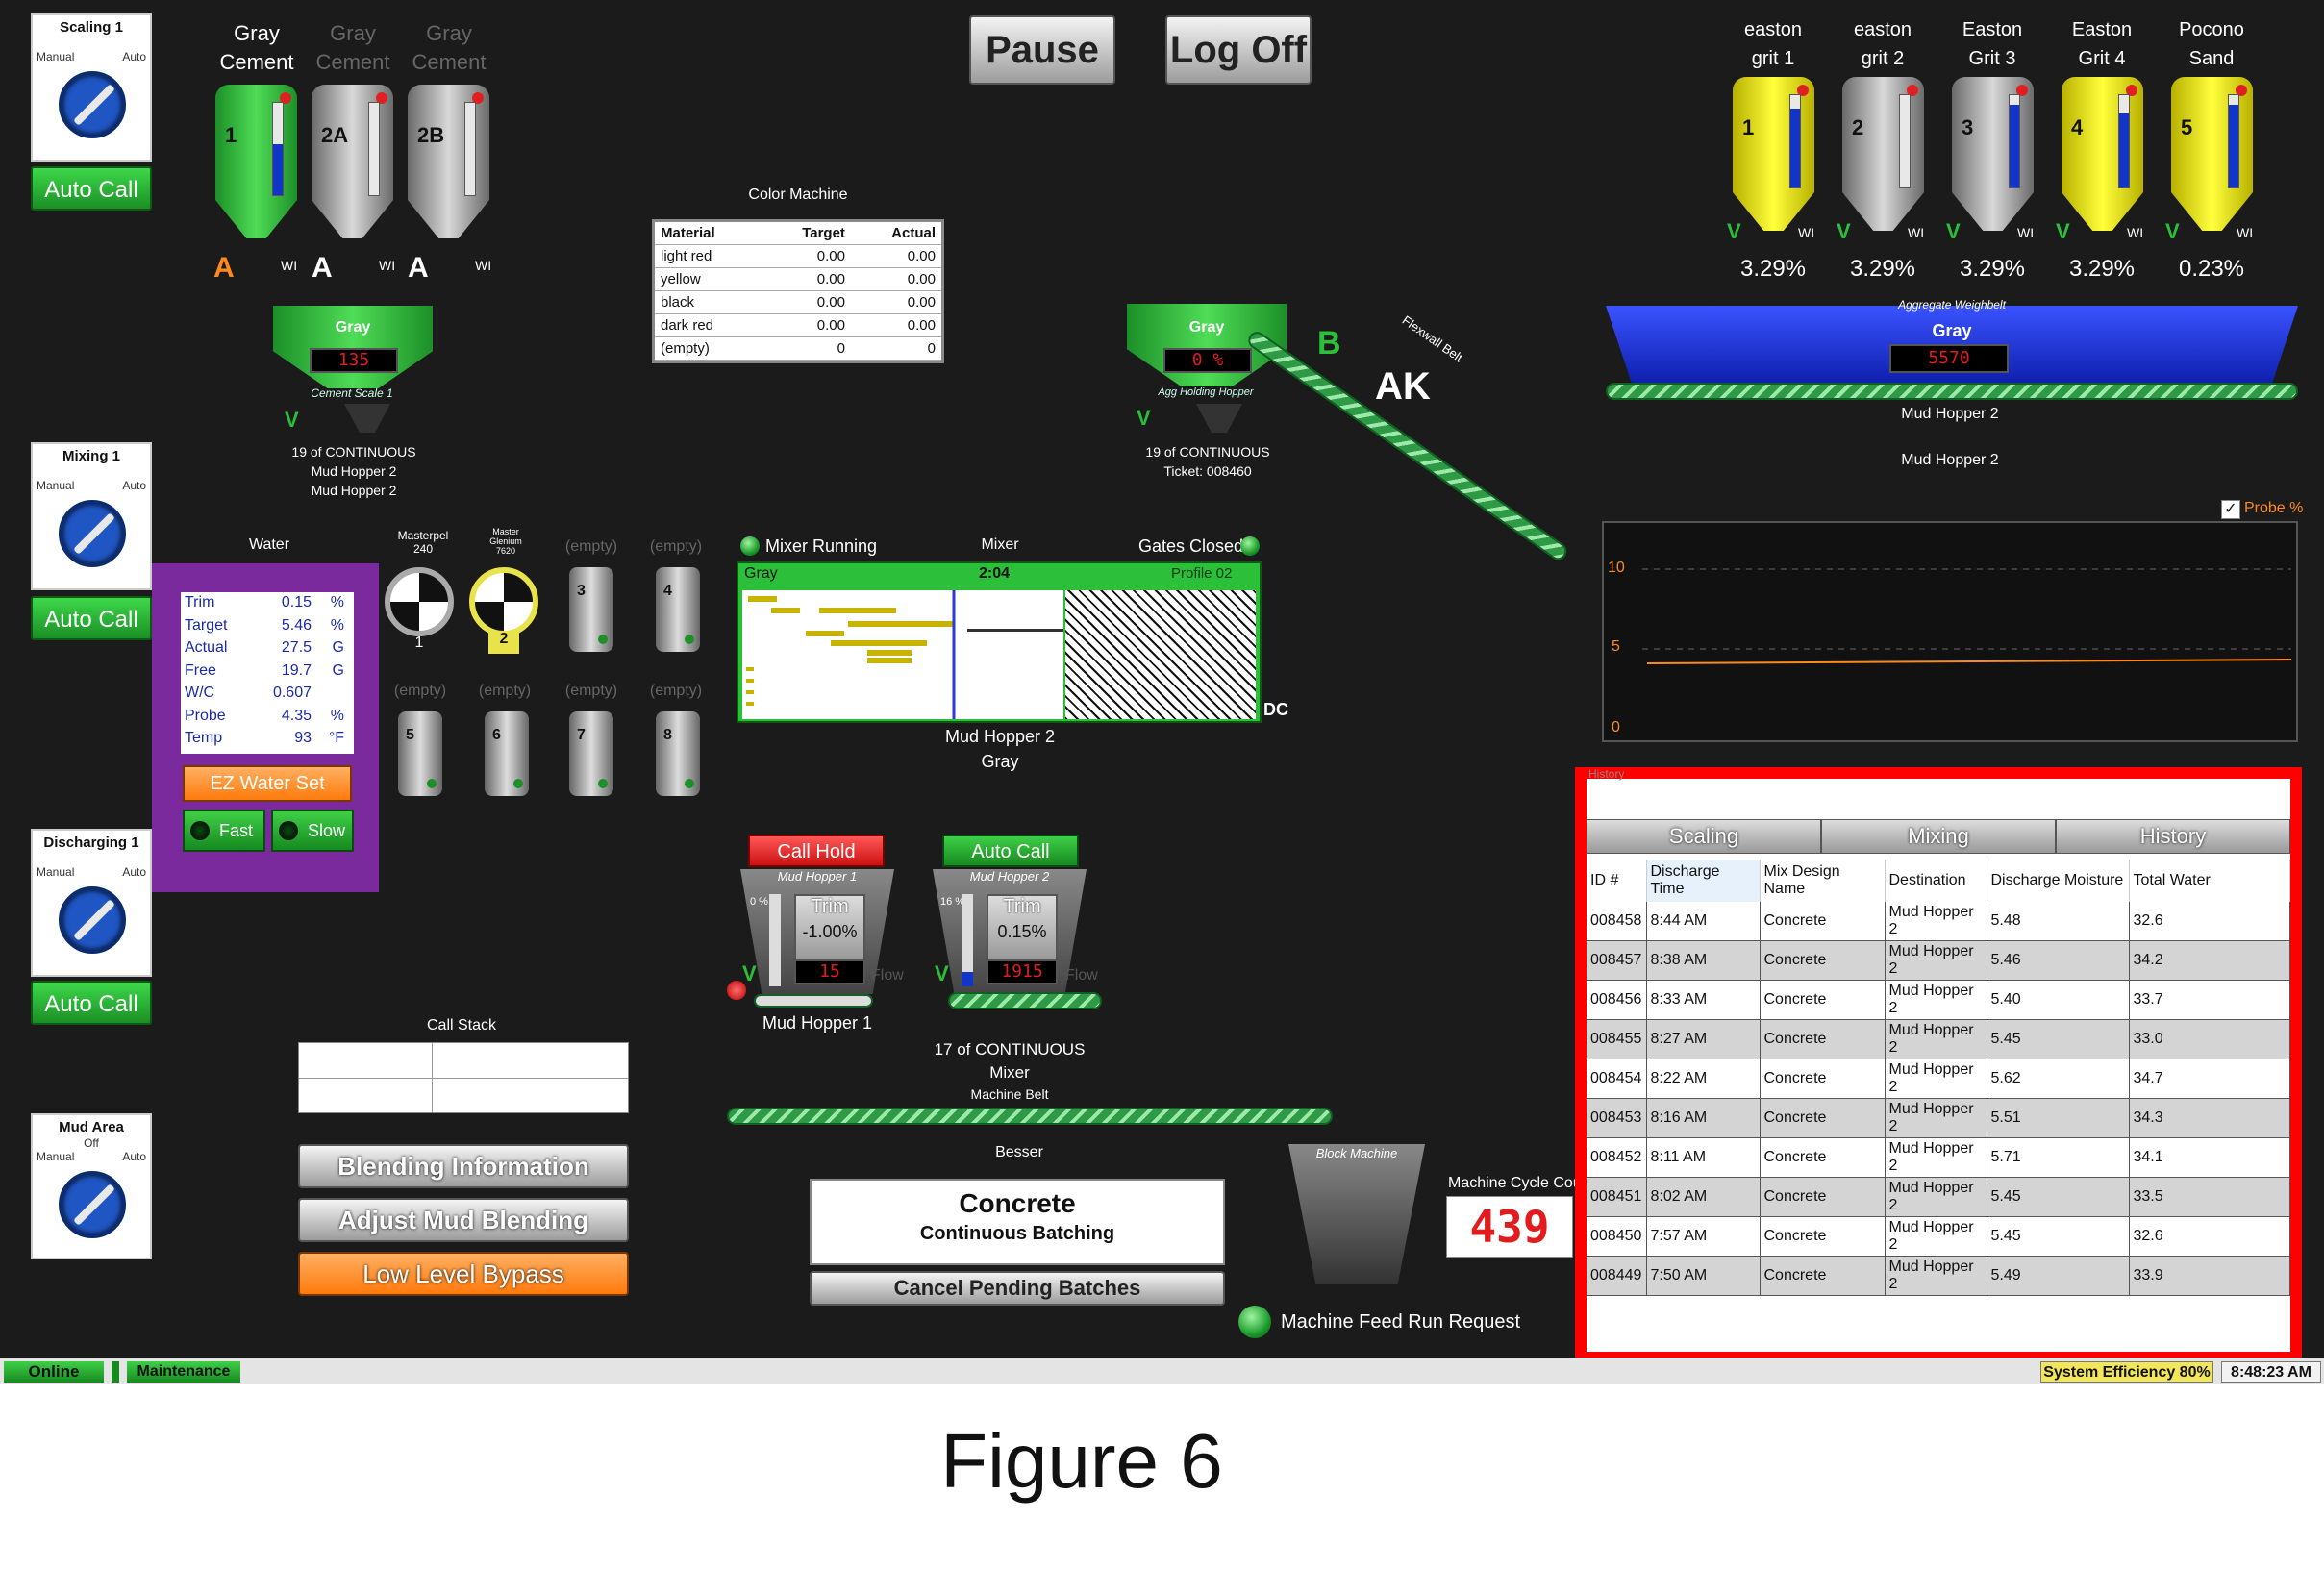 The height and width of the screenshot is (1570, 2324). I want to click on aggregate-bin-2: 2, so click(1883, 159).